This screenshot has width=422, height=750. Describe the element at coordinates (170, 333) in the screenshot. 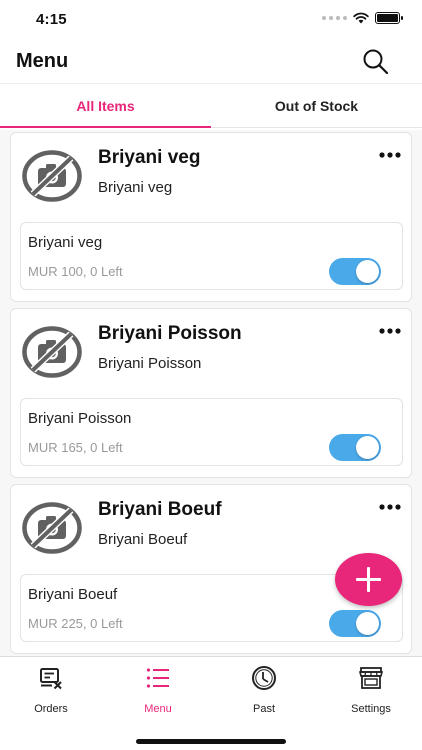

I see `item-title: Briyani Poisson` at that location.